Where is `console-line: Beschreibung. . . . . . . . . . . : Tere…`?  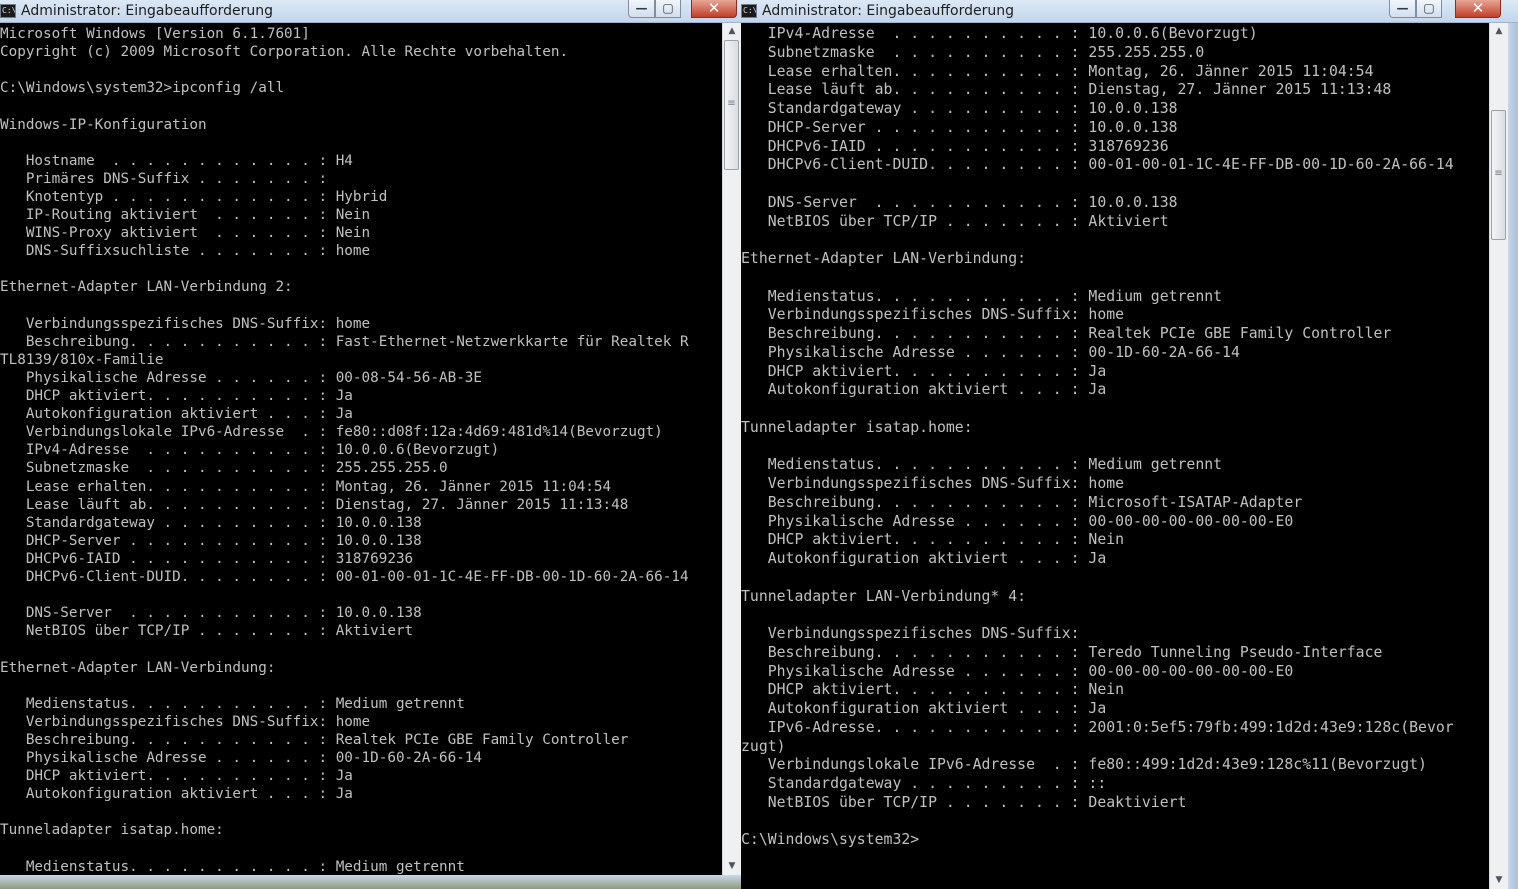 console-line: Beschreibung. . . . . . . . . . . : Tere… is located at coordinates (1062, 652).